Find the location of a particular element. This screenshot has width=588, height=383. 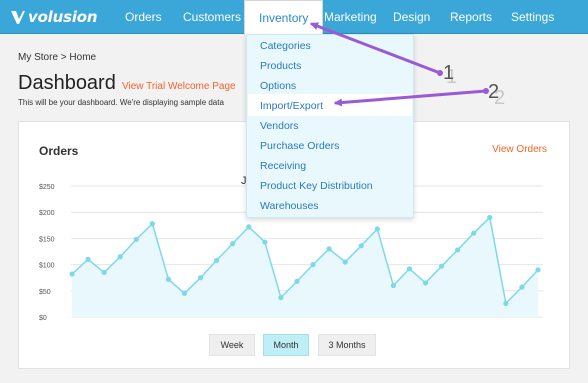

annotation-number-1: 1 is located at coordinates (449, 73).